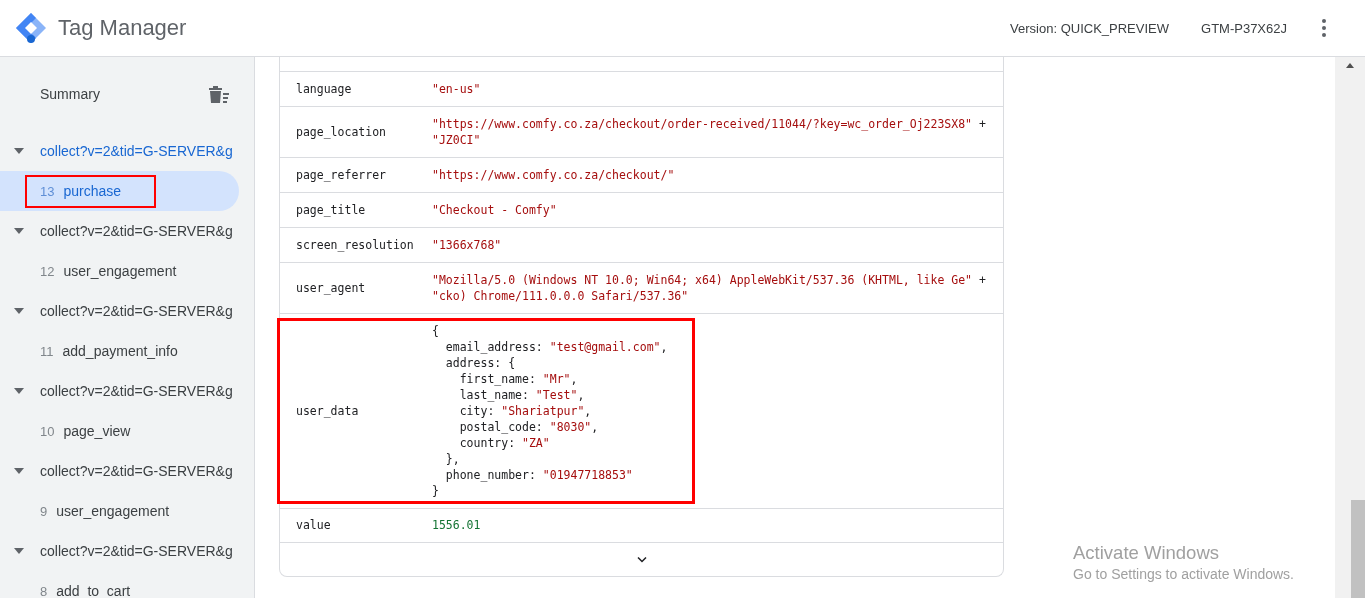  What do you see at coordinates (709, 132) in the screenshot?
I see `parameter-value: "https://www.comfy.co.za/checkout/order-received/11044/?key=wc_order_Oj223SX8" + "JZ0CI"` at bounding box center [709, 132].